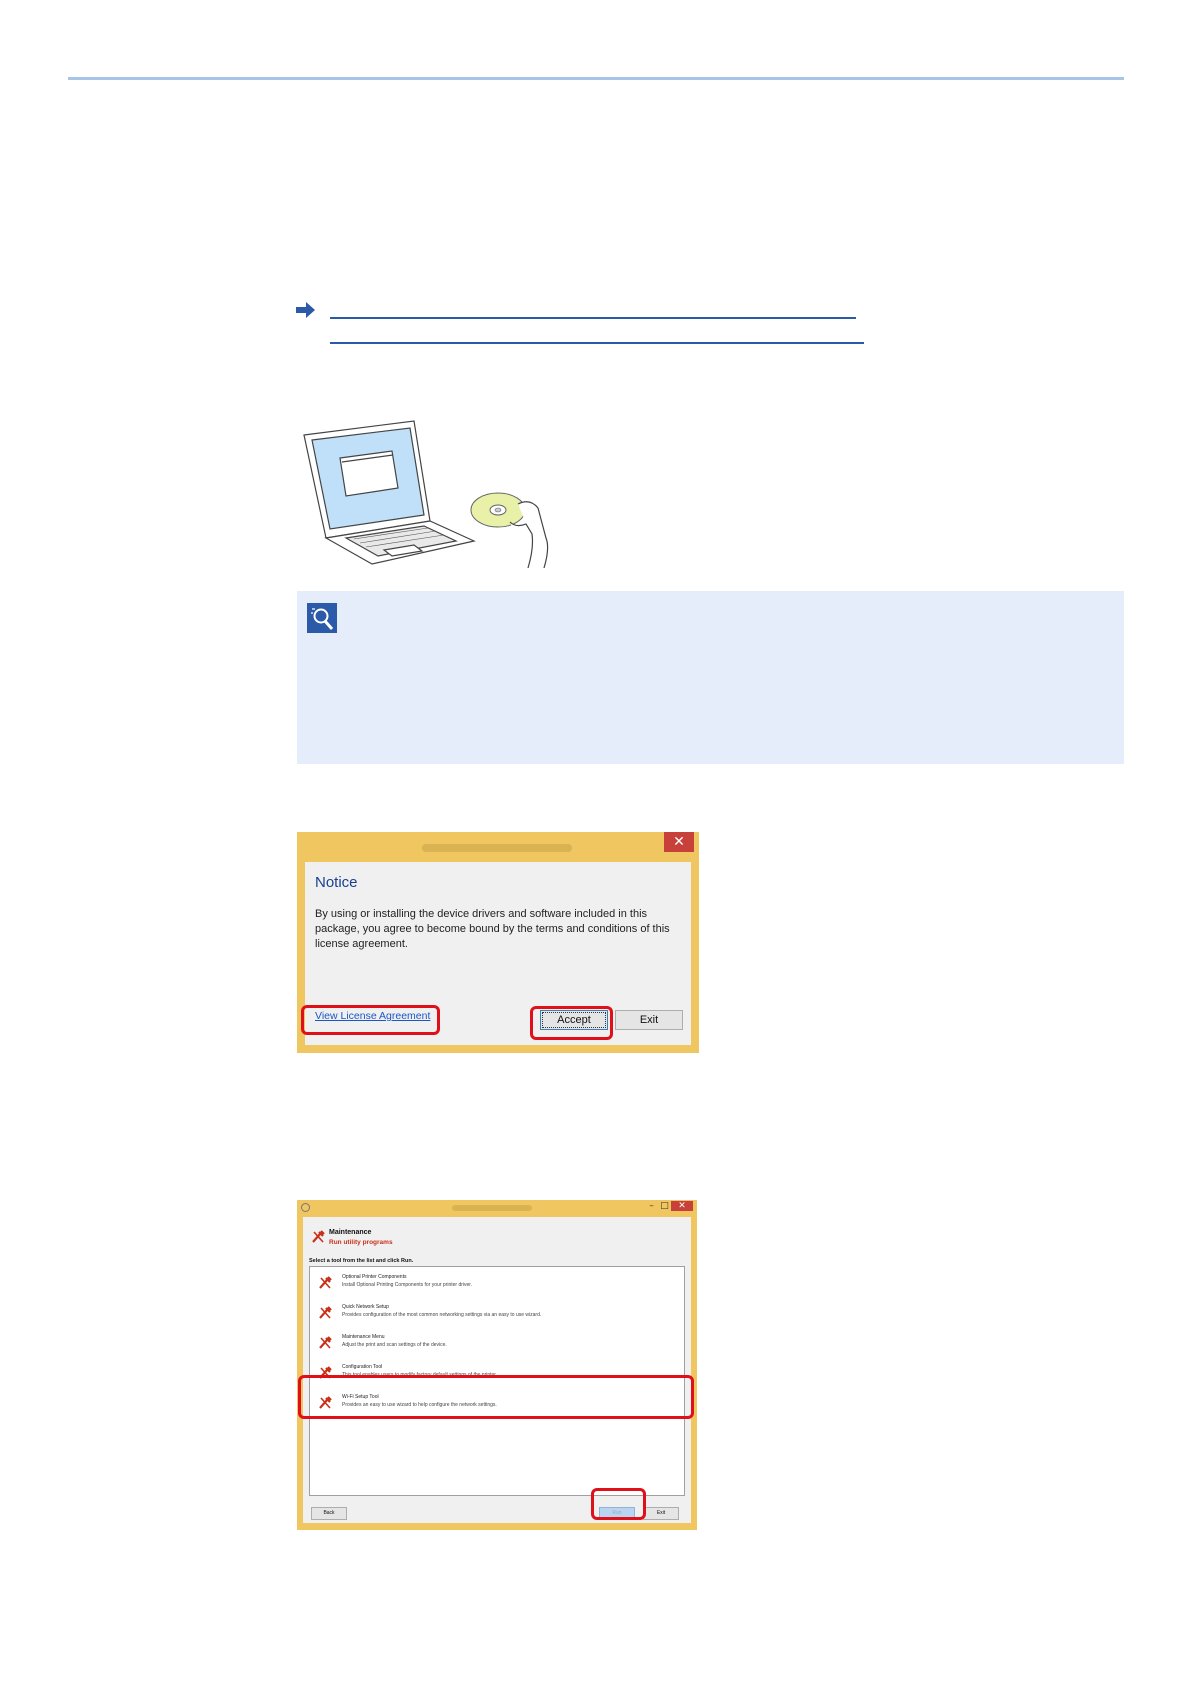 Image resolution: width=1190 pixels, height=1684 pixels. I want to click on notice-heading: Notice, so click(336, 882).